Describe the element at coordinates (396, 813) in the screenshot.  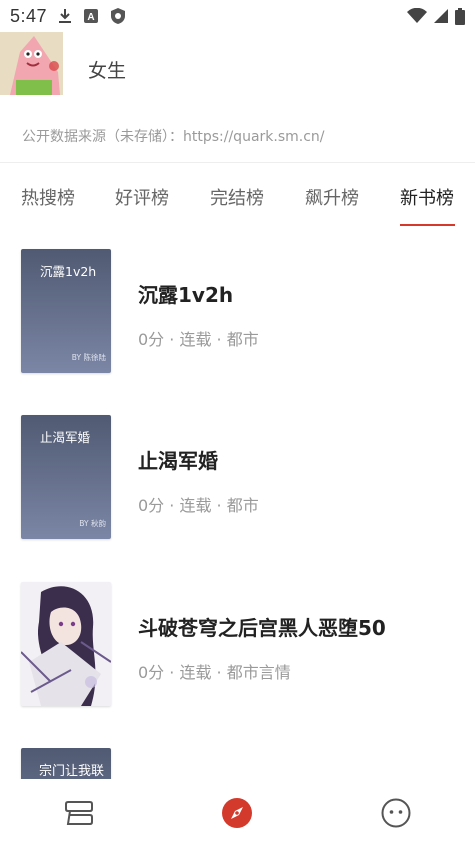
I see `profile-icon` at that location.